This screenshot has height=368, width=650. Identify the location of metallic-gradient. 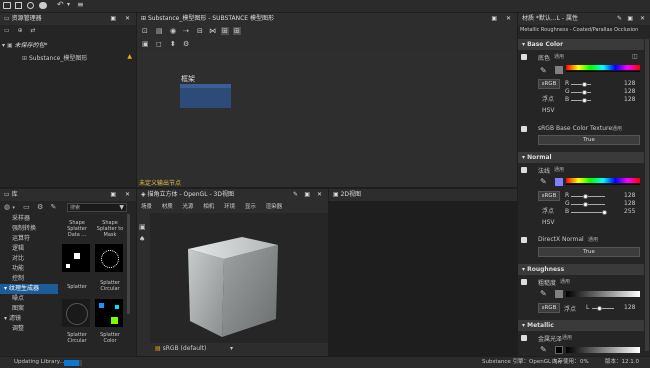
(603, 350).